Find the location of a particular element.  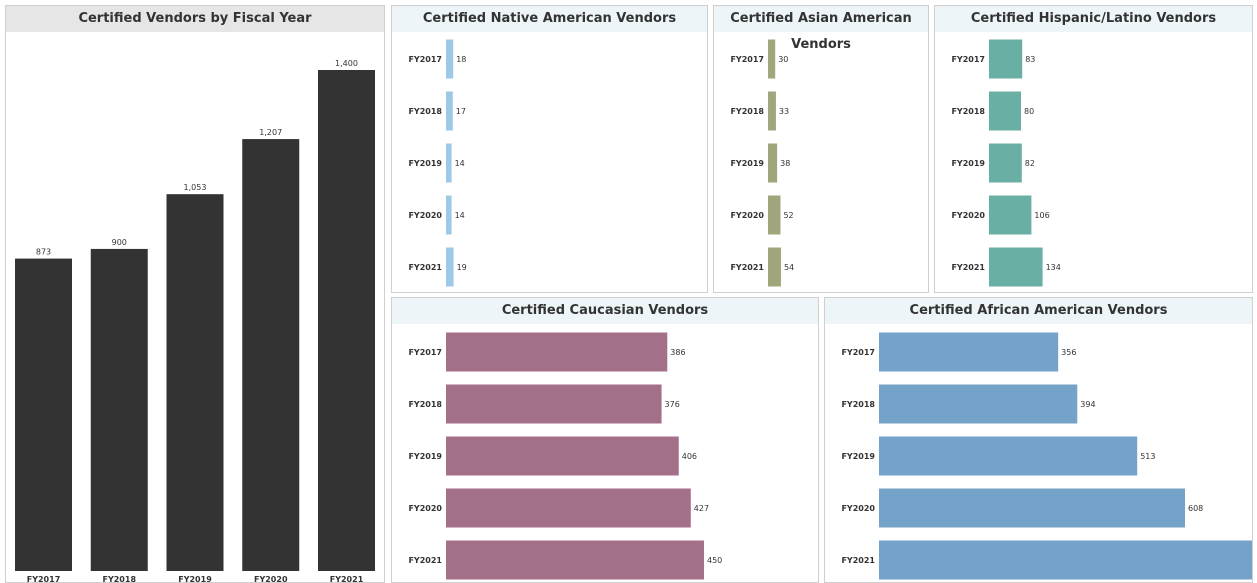

data-label: 18 is located at coordinates (461, 59).